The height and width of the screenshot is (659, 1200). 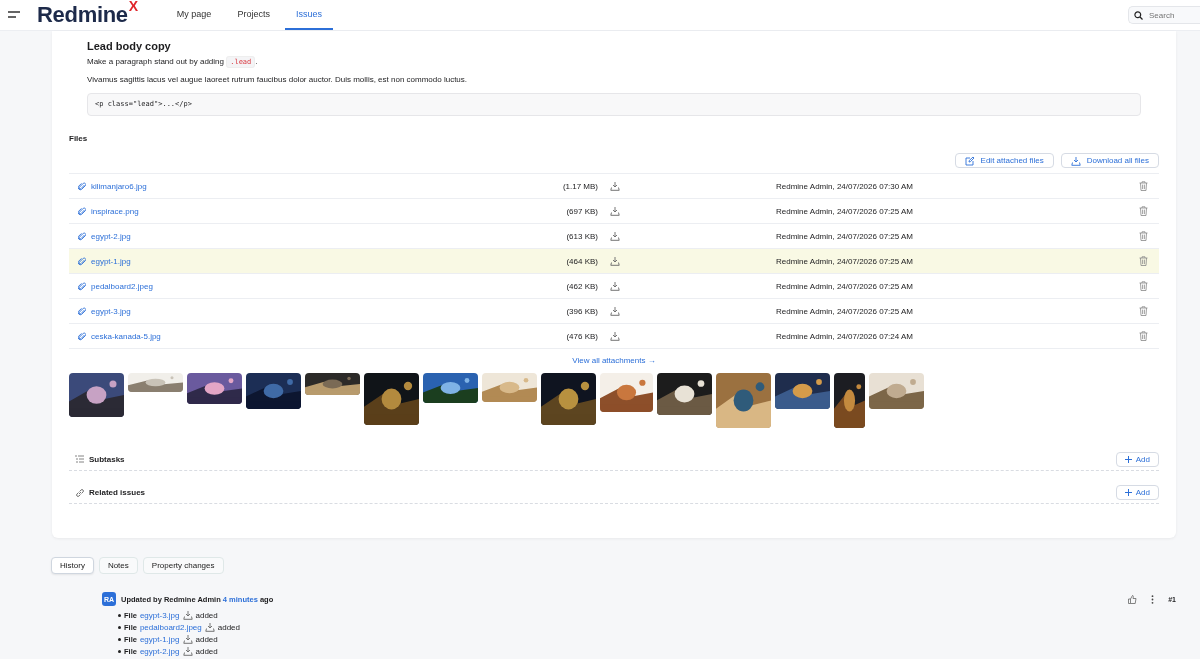 What do you see at coordinates (14, 15) in the screenshot?
I see `menu-icon` at bounding box center [14, 15].